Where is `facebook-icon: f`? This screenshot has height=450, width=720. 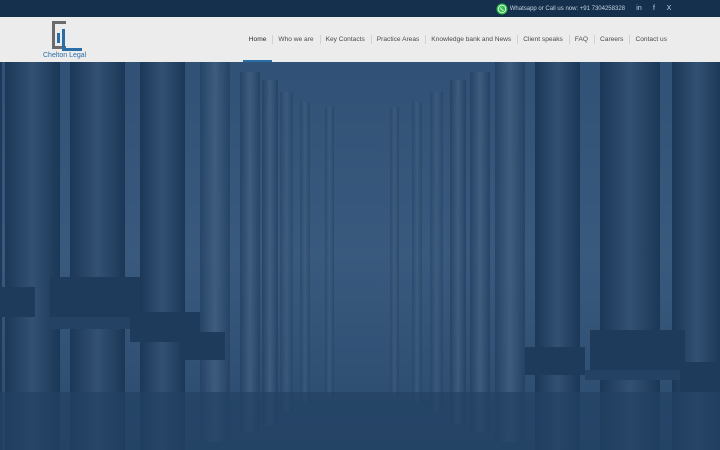
facebook-icon: f is located at coordinates (654, 8).